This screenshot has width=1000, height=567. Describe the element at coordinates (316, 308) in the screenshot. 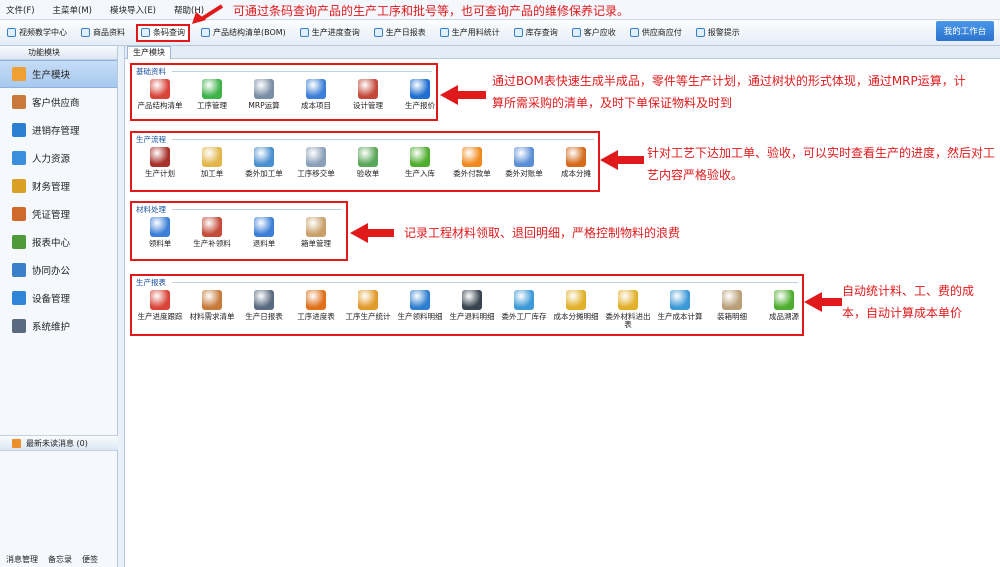

I see `module-item: 工序进度表` at that location.